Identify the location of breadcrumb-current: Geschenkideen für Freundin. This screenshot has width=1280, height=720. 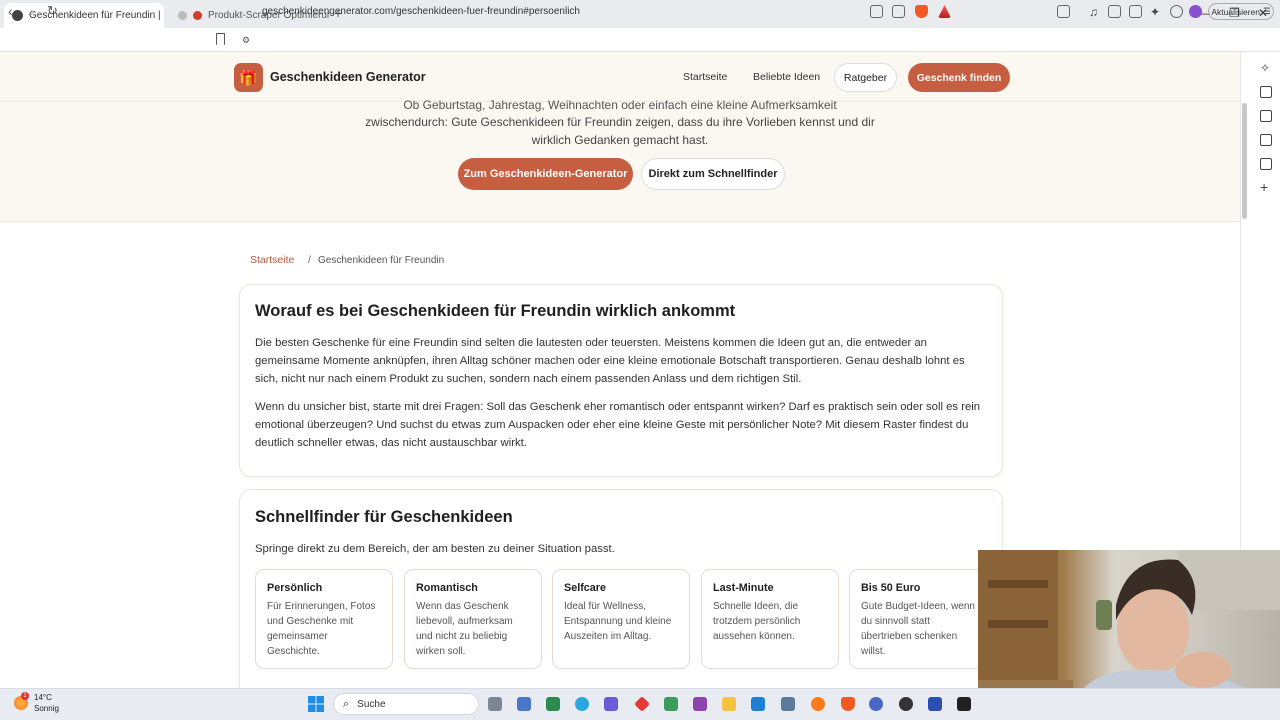
(381, 260).